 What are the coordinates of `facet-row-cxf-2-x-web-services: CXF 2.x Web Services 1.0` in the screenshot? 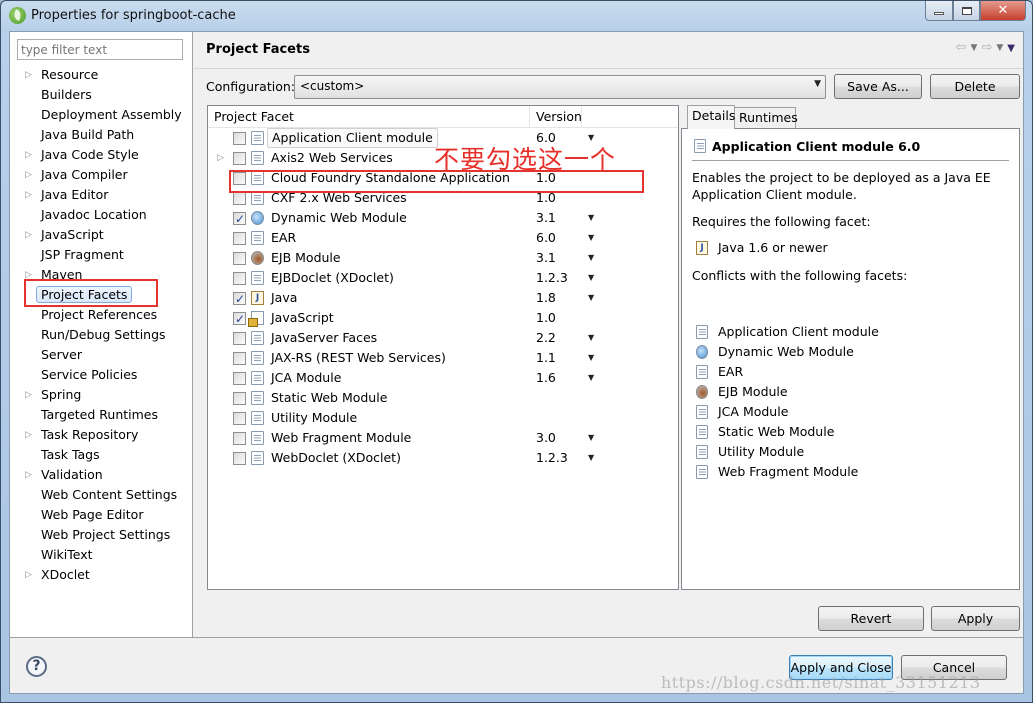 It's located at (443, 198).